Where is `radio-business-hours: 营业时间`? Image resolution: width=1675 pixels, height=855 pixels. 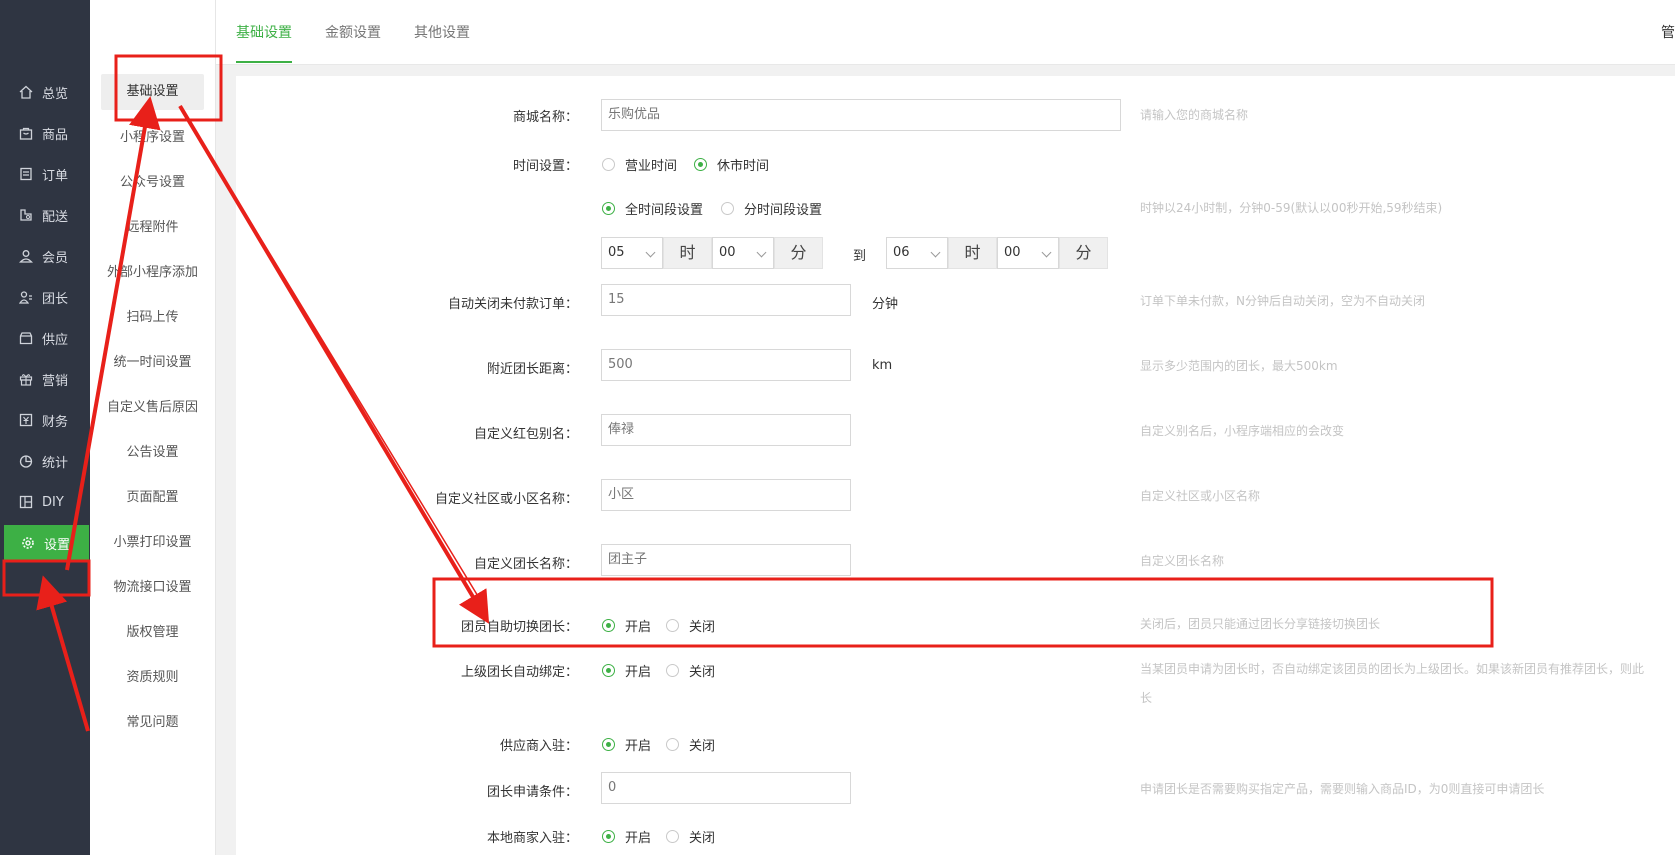
radio-business-hours: 营业时间 is located at coordinates (639, 164).